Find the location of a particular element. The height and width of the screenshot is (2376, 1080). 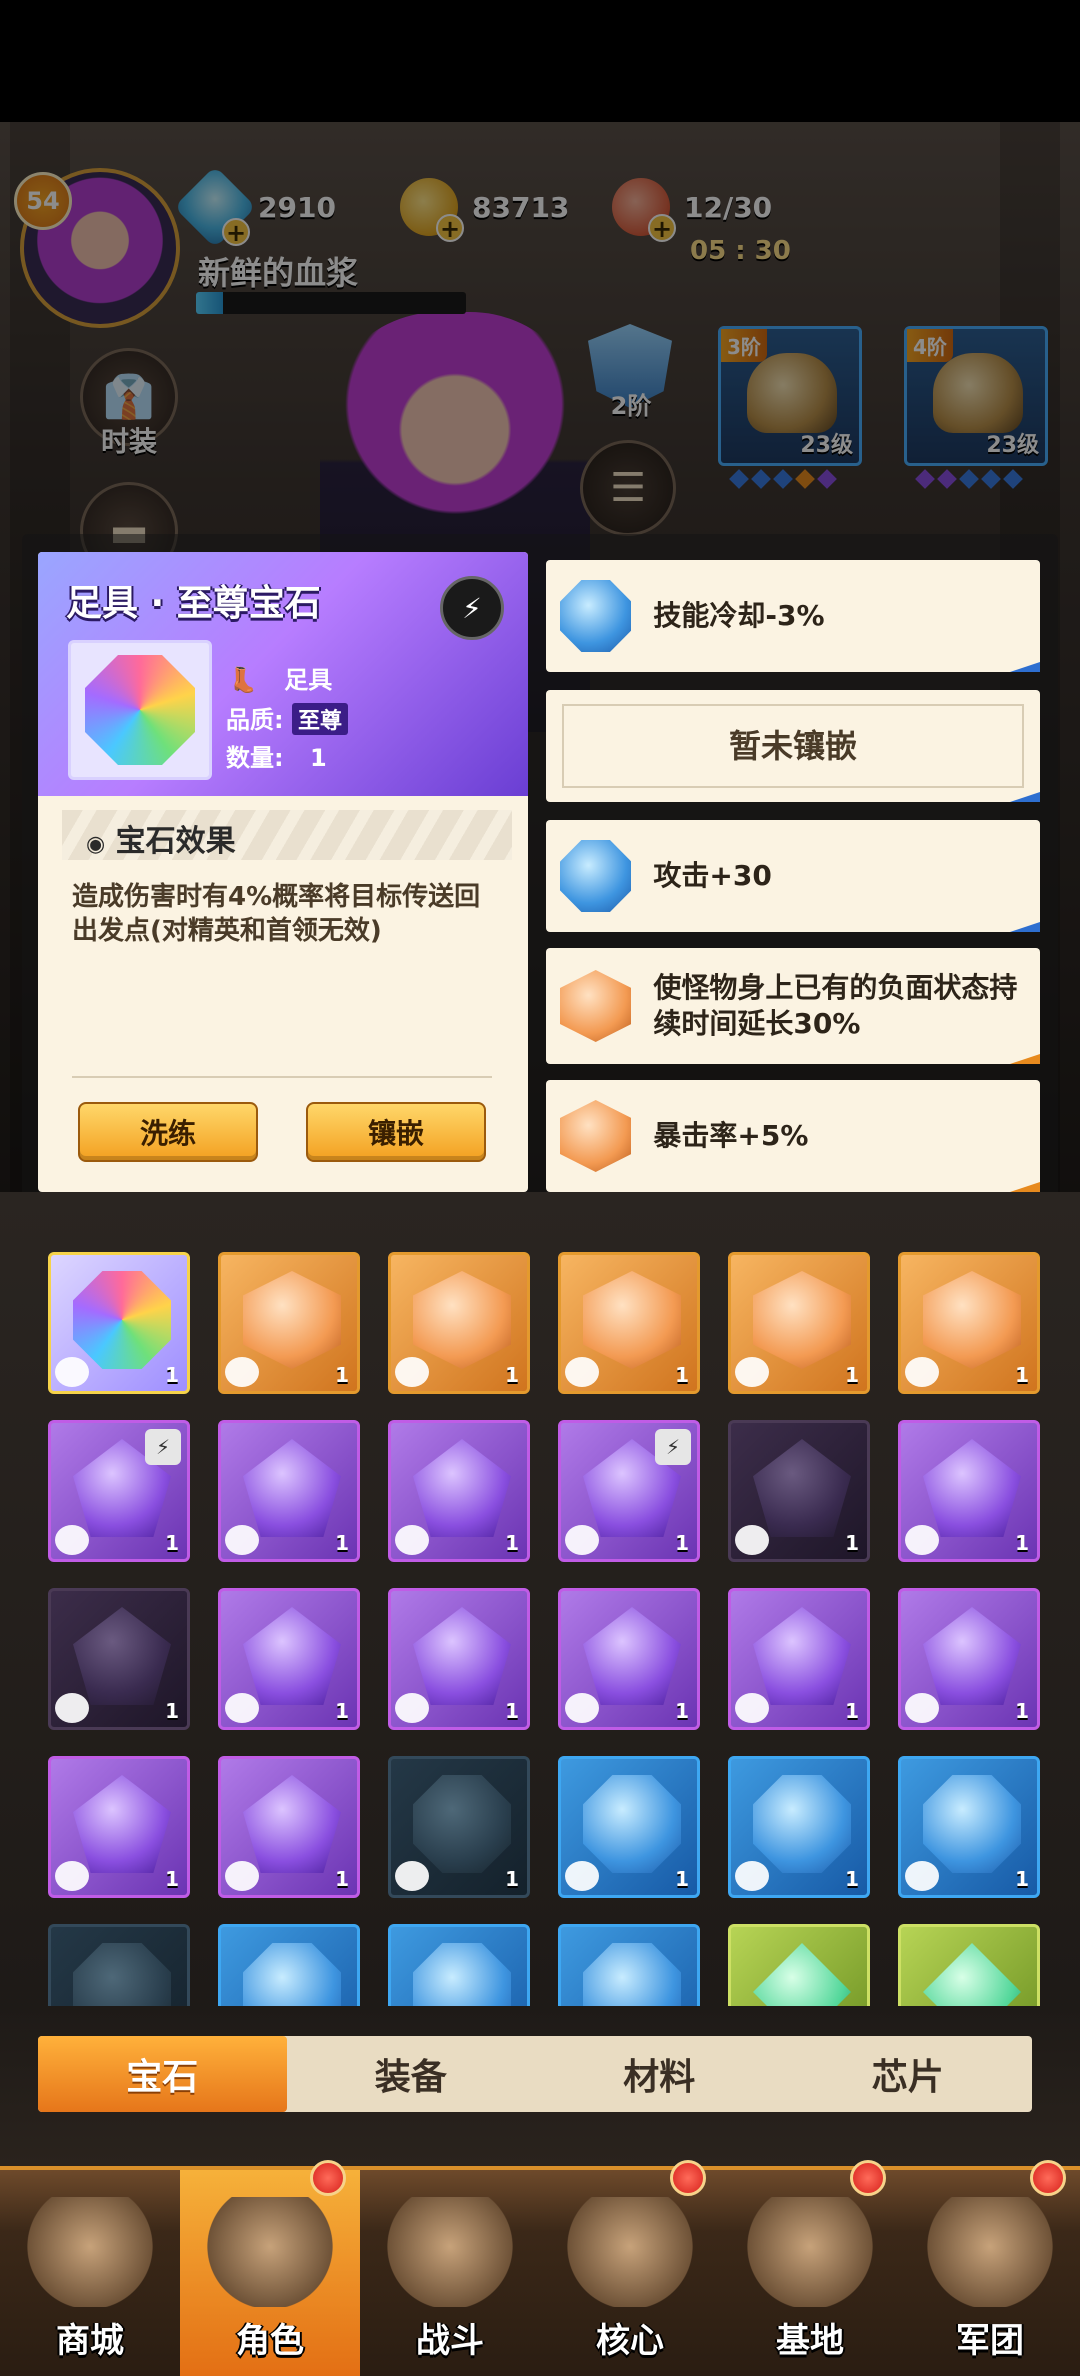

gem-slot-1: 技能冷却-3% is located at coordinates (793, 616).